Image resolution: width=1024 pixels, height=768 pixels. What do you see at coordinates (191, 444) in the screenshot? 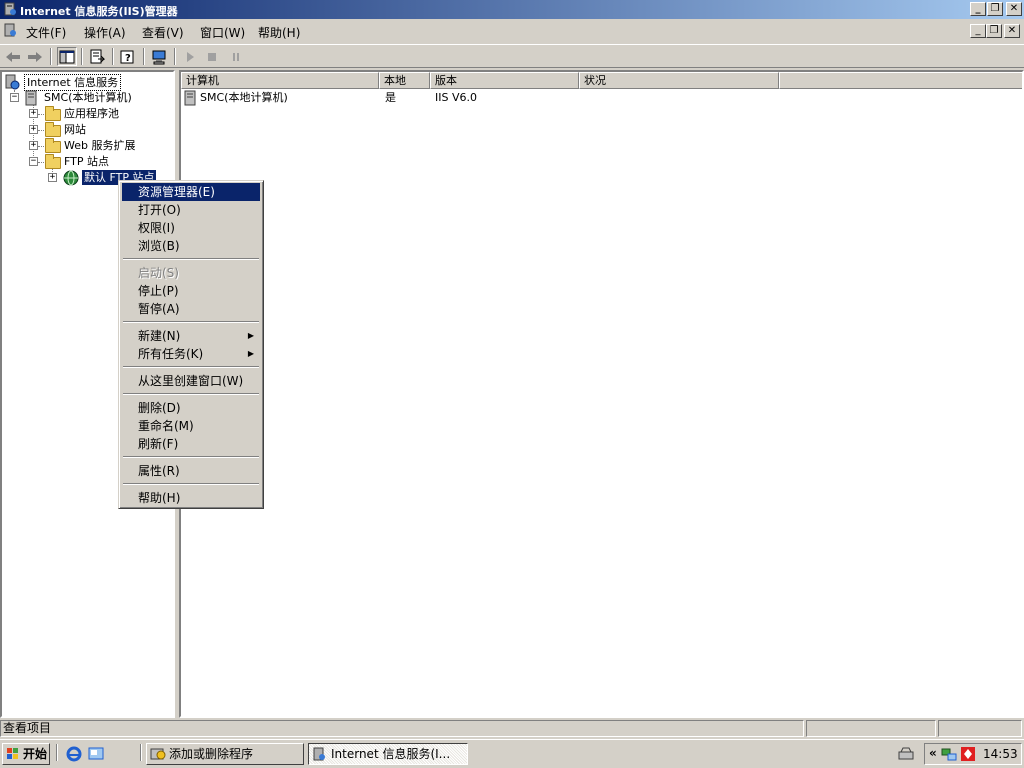
I see `context-menu-refresh: 刷新(F)` at bounding box center [191, 444].